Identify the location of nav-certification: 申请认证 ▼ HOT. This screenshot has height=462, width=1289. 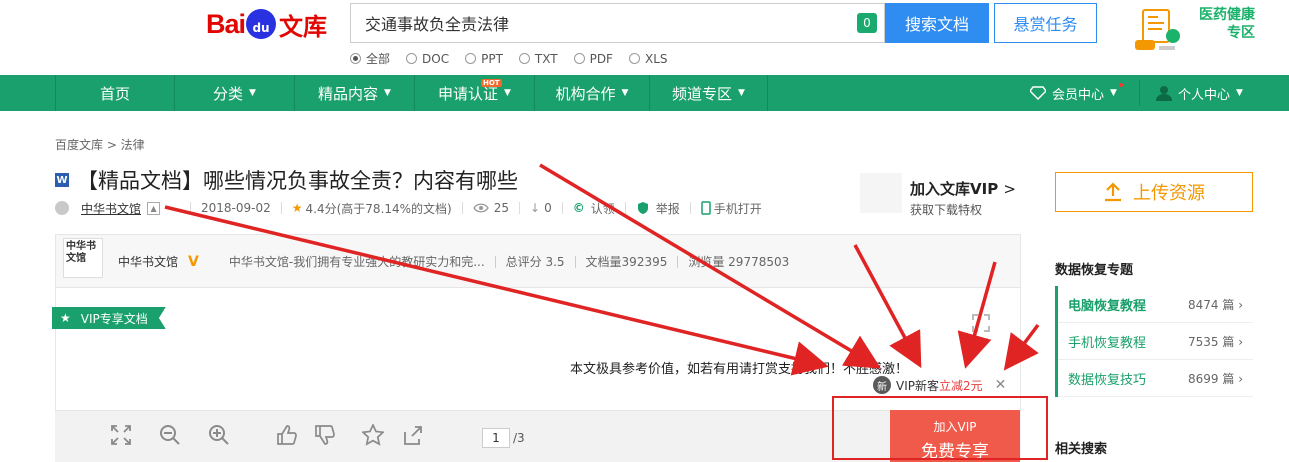
(475, 93).